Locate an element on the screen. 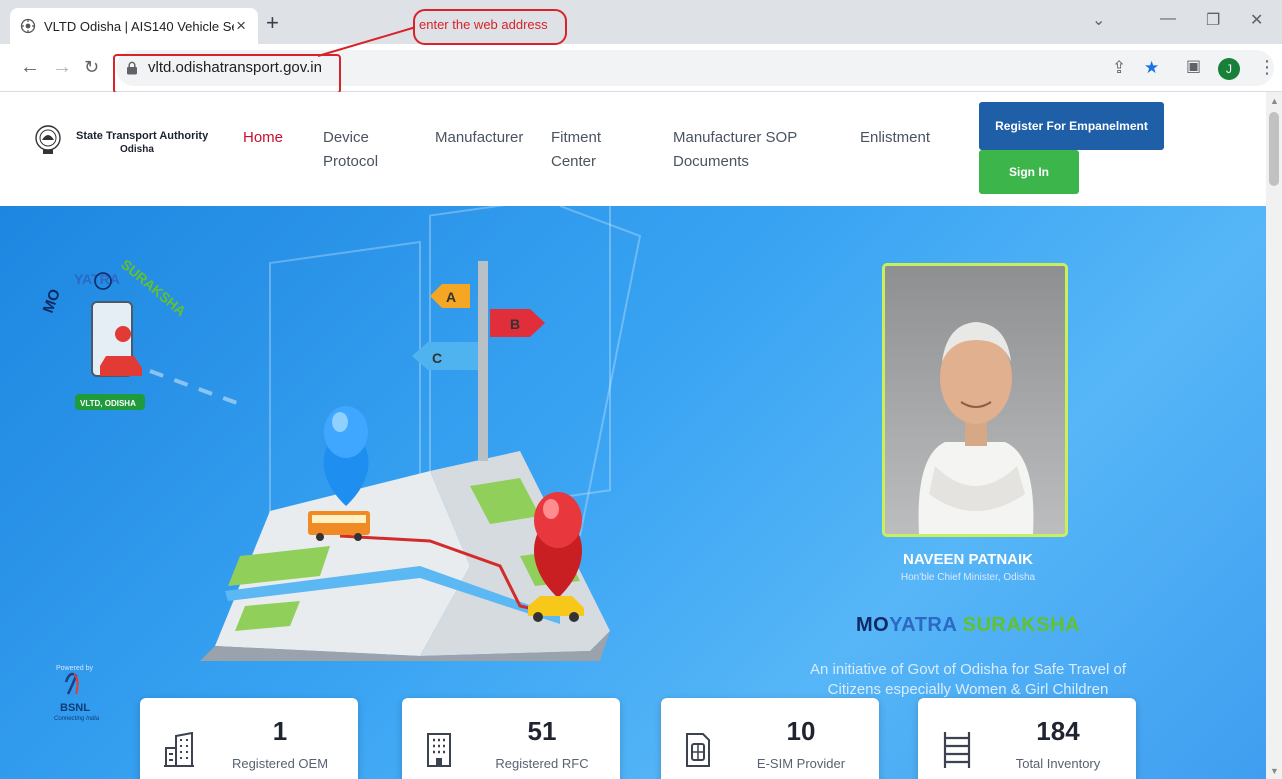  stat-card-rfc: 51 Registered RFC is located at coordinates (511, 738).